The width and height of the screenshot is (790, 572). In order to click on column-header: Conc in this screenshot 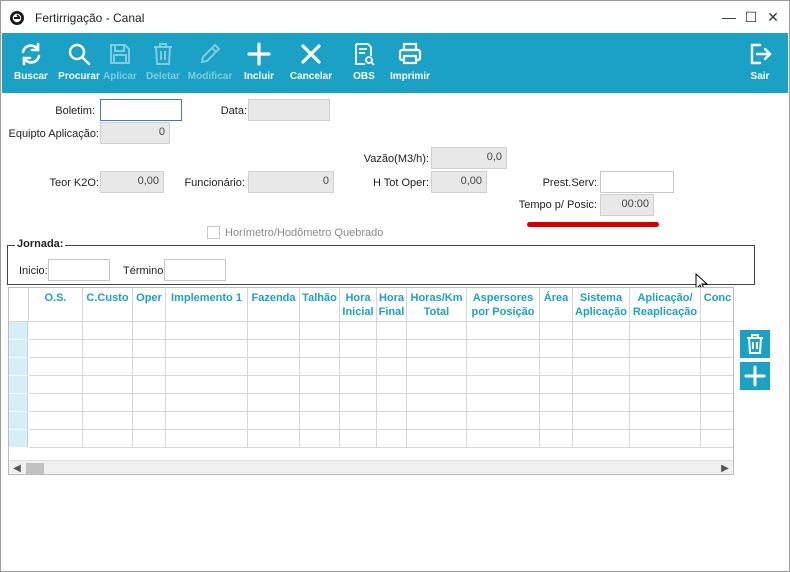, I will do `click(717, 305)`.